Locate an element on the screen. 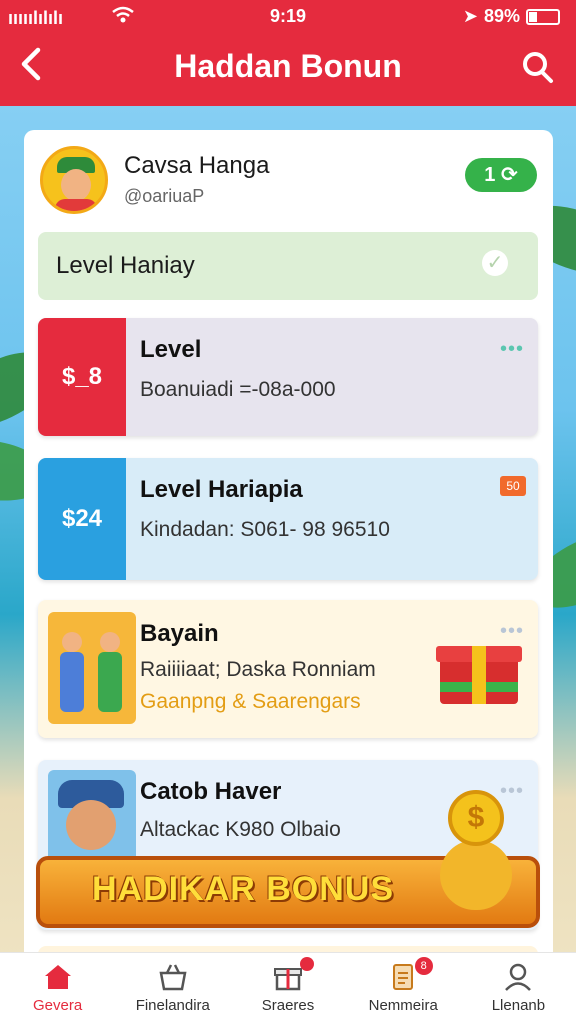 Image resolution: width=576 pixels, height=1024 pixels. dollar-coin-icon: $ is located at coordinates (476, 818).